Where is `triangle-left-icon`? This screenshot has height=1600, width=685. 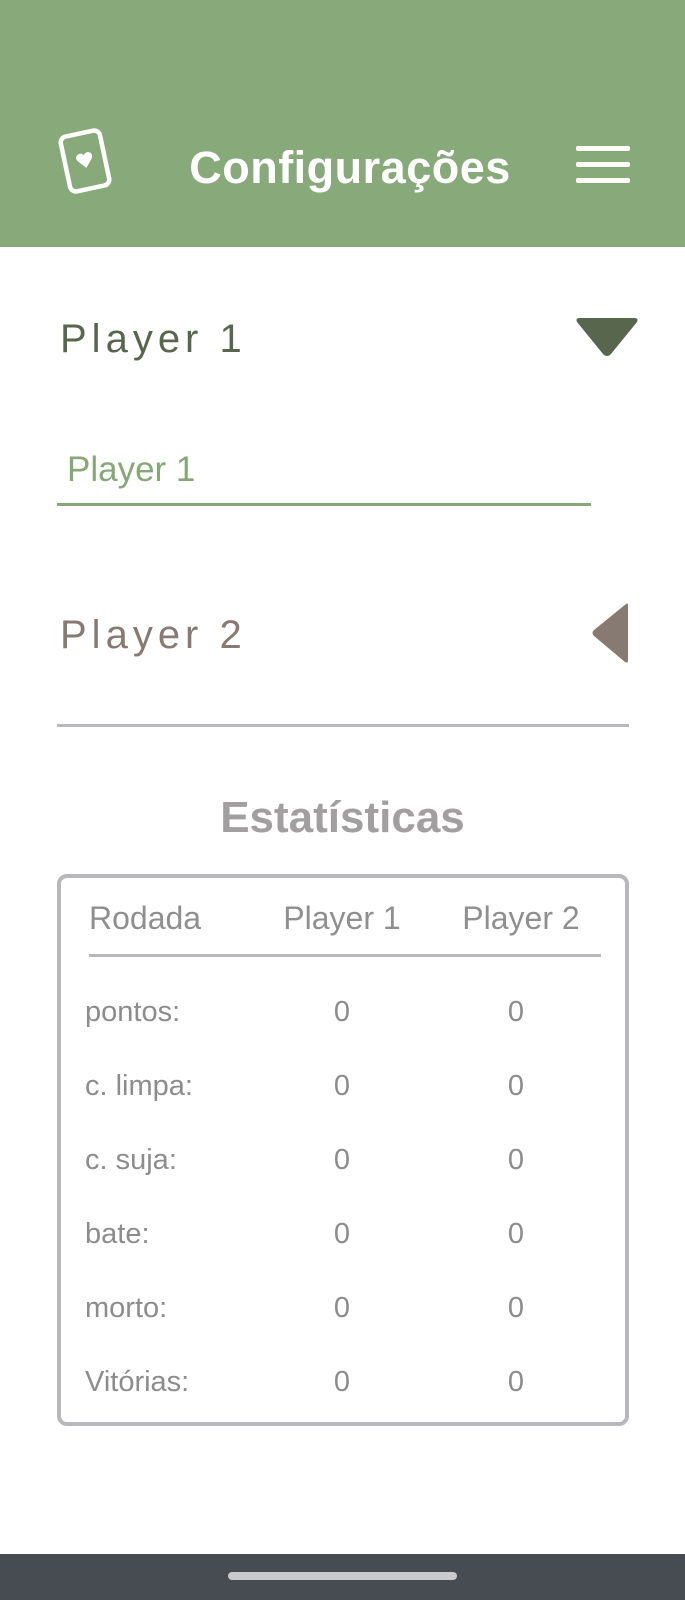
triangle-left-icon is located at coordinates (610, 633).